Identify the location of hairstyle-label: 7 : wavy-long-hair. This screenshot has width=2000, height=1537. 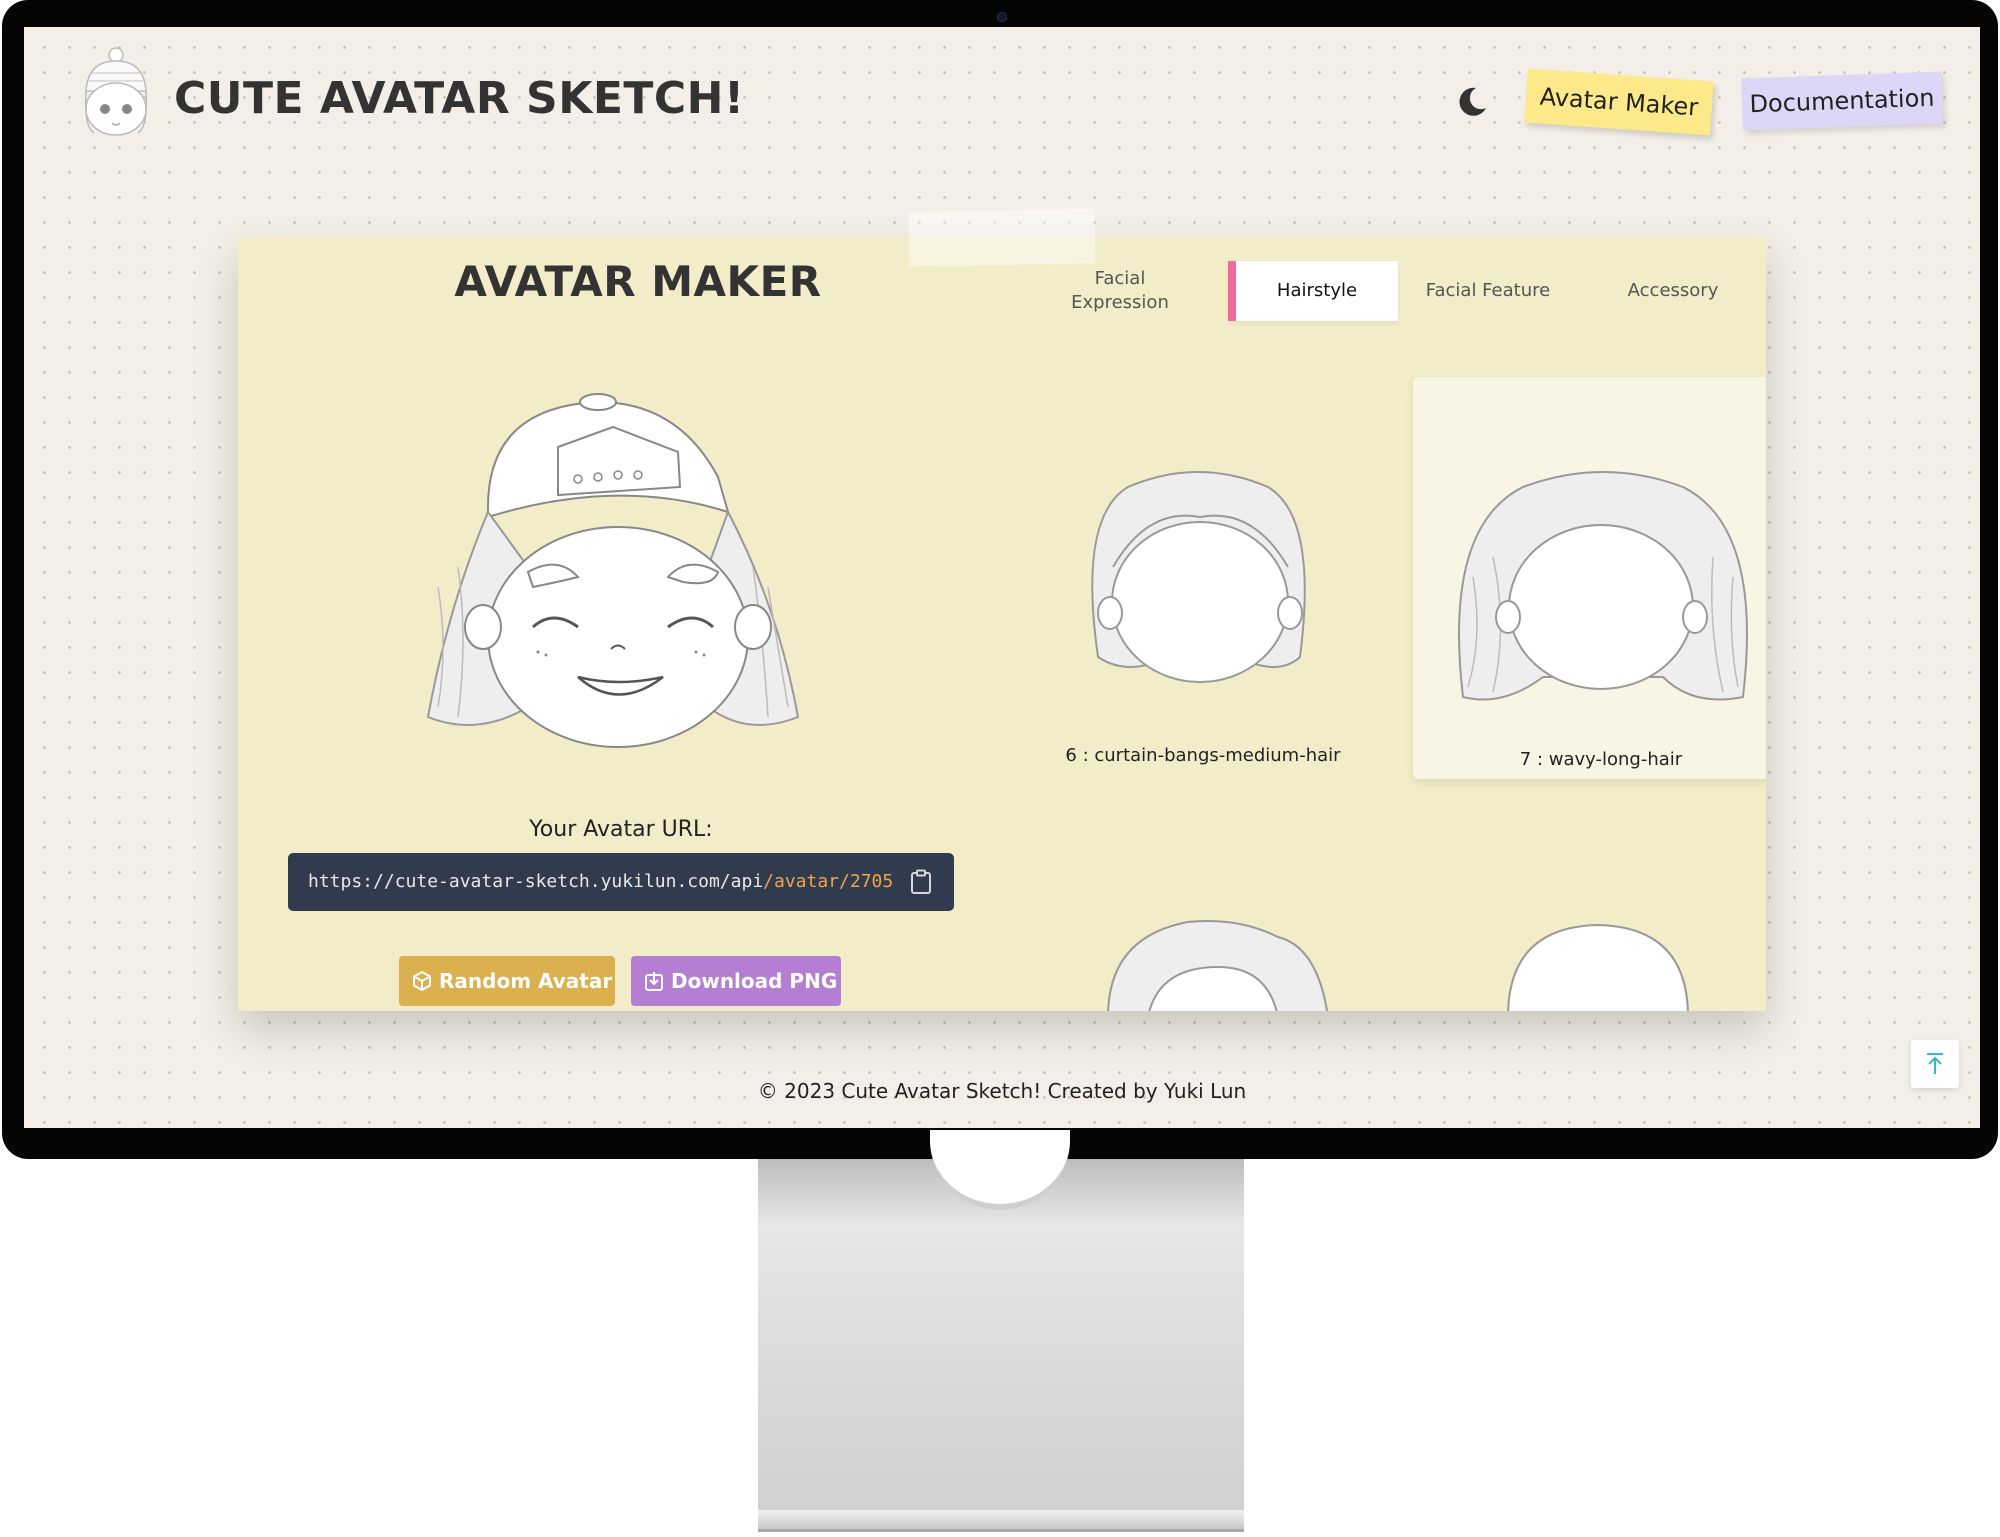
(1601, 759).